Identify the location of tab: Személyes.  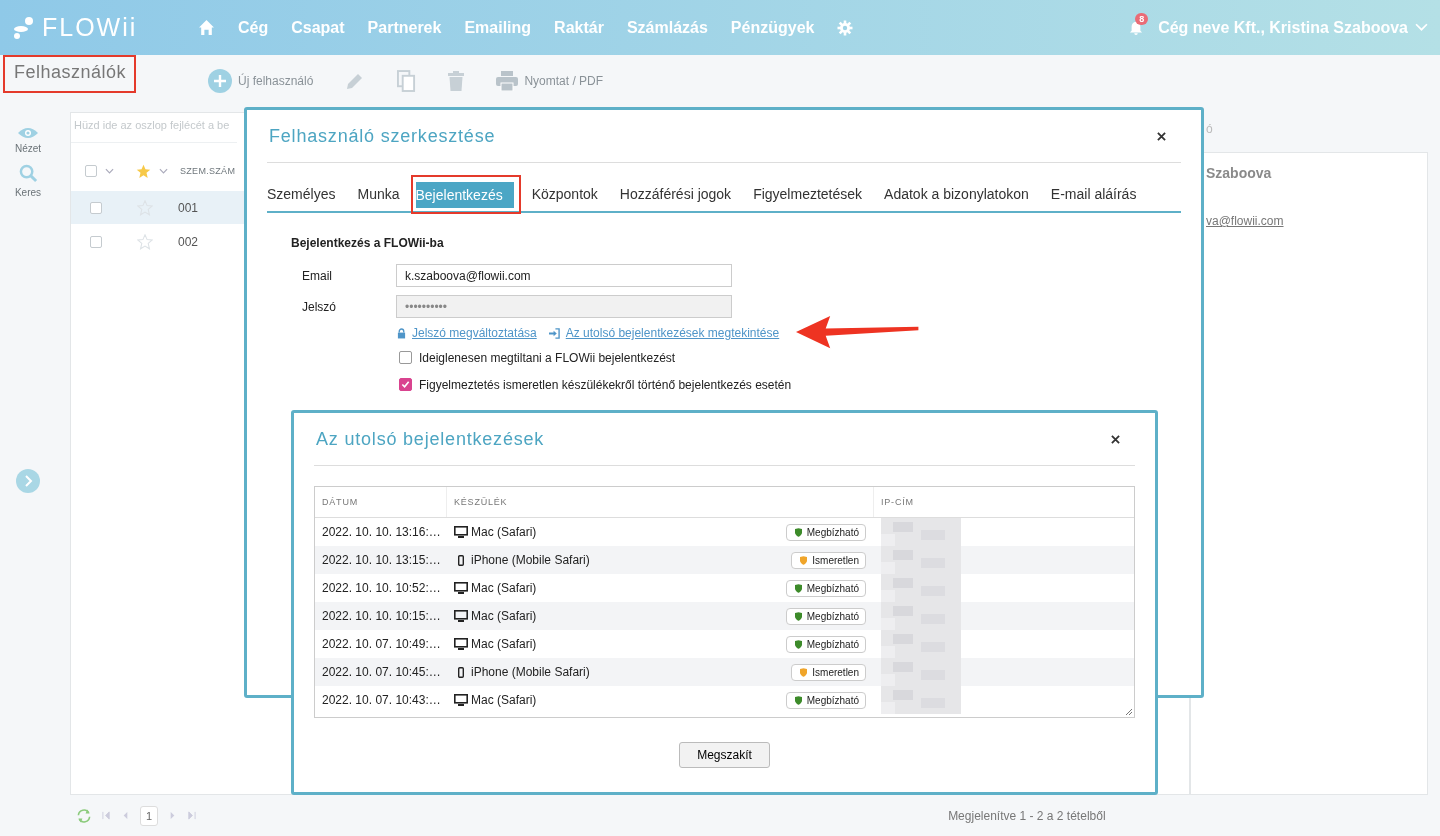
(307, 194).